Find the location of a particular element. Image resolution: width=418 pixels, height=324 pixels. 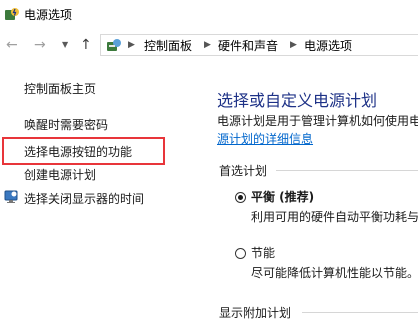

preferred-plans-heading: 首选计划 is located at coordinates (243, 171).